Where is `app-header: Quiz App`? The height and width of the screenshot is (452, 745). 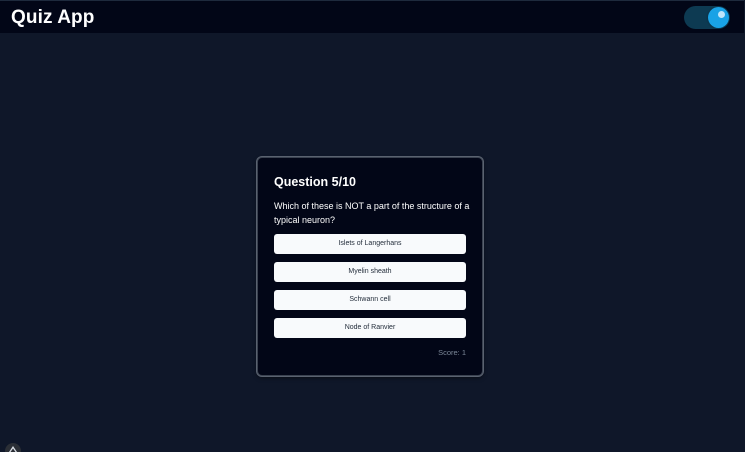 app-header: Quiz App is located at coordinates (372, 16).